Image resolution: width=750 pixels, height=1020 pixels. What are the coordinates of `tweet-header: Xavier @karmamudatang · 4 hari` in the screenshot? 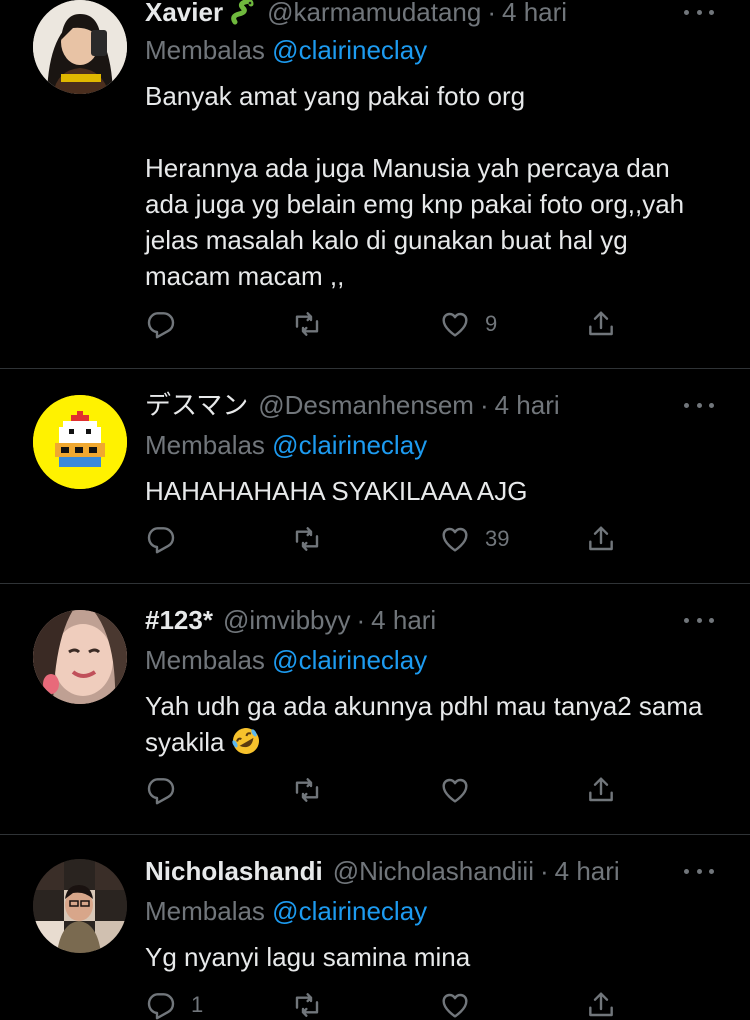 It's located at (412, 15).